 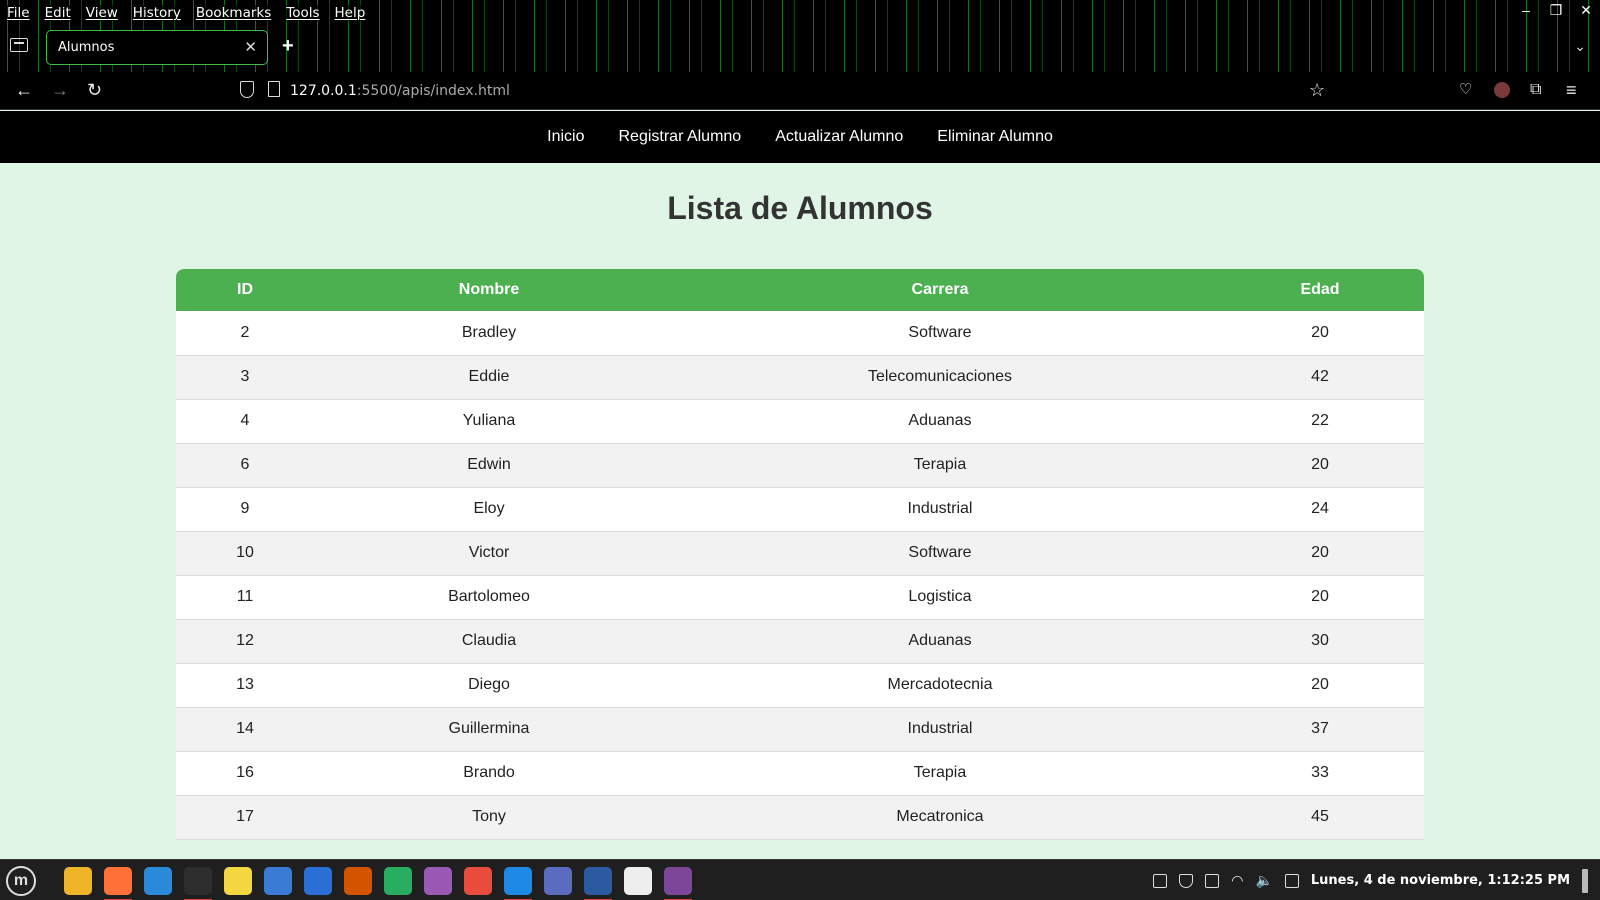 I want to click on page-info-icon, so click(x=274, y=89).